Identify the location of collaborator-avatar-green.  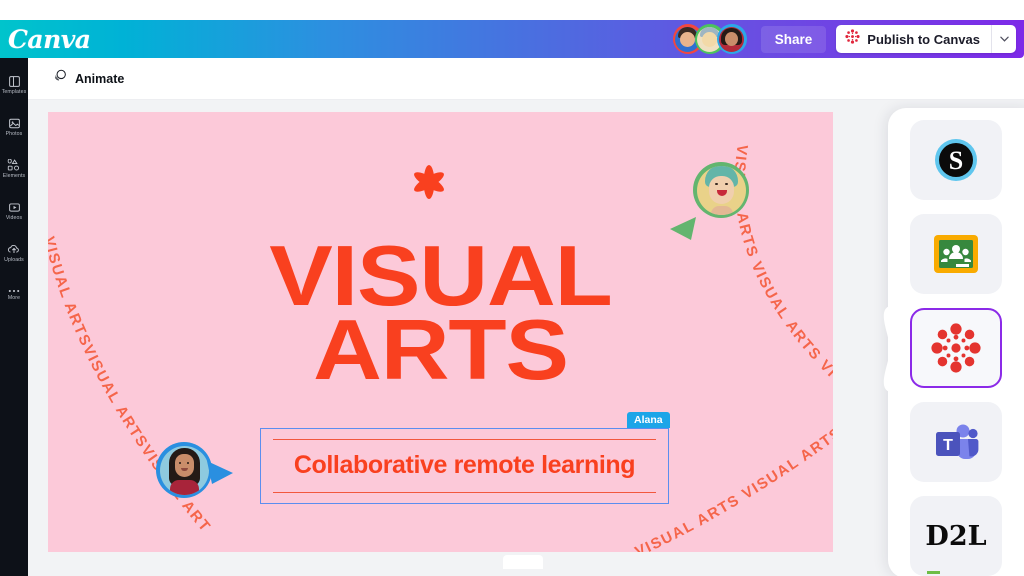
(721, 190).